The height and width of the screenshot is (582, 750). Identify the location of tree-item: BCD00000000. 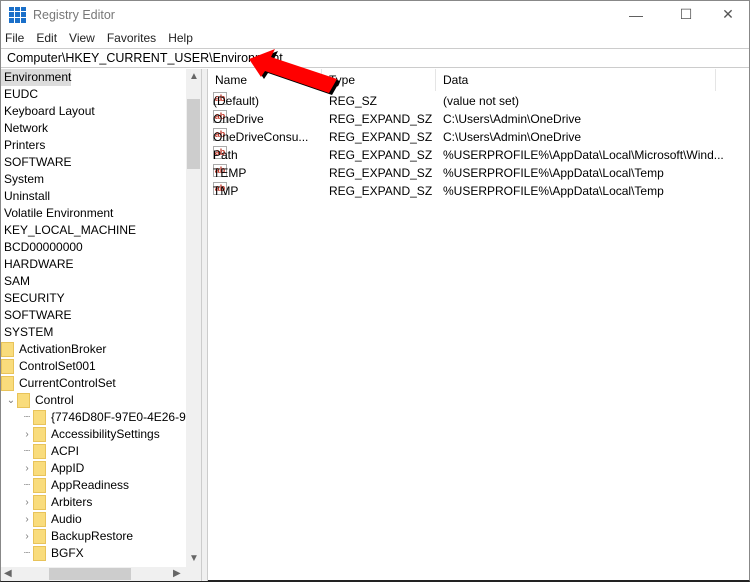
(42, 247).